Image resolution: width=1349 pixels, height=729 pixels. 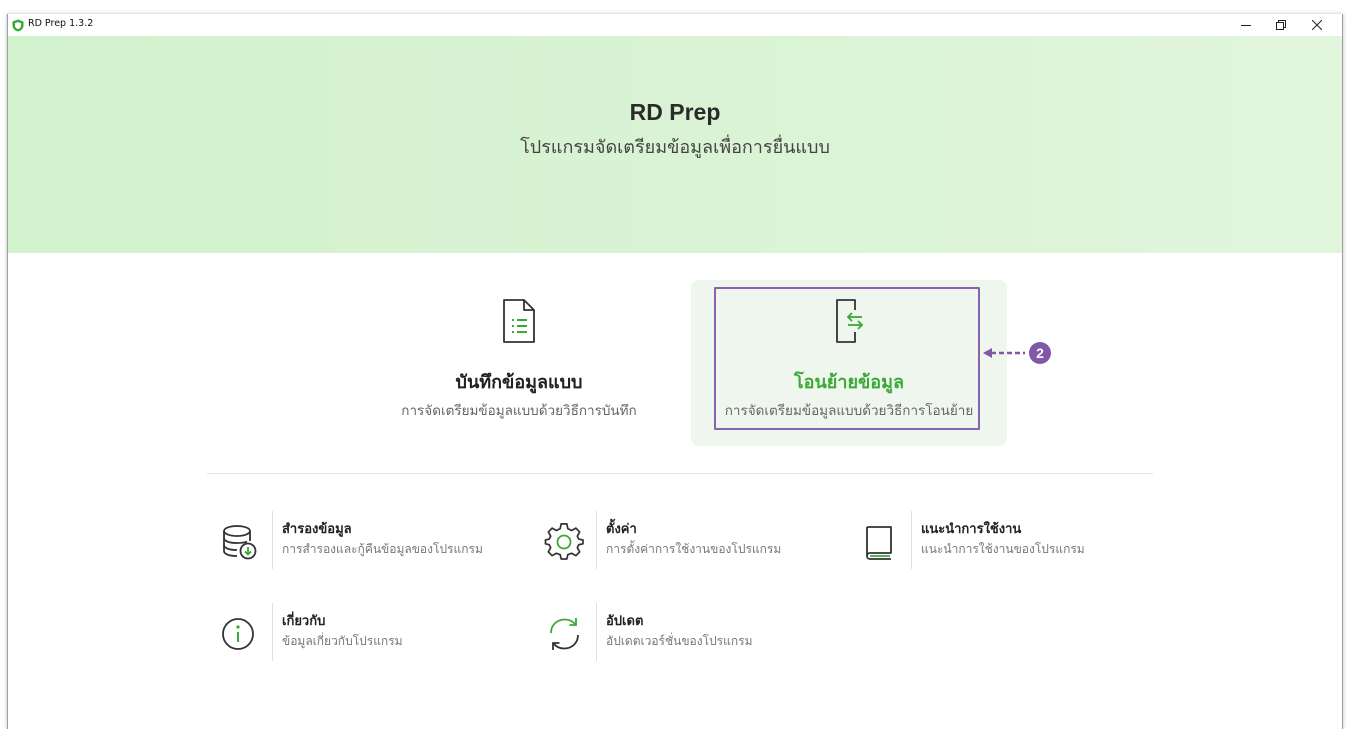 I want to click on app-subtitle: โปรแกรมจัดเตรียมข้อมูลเพื่อการยื่นแบบ, so click(x=675, y=147).